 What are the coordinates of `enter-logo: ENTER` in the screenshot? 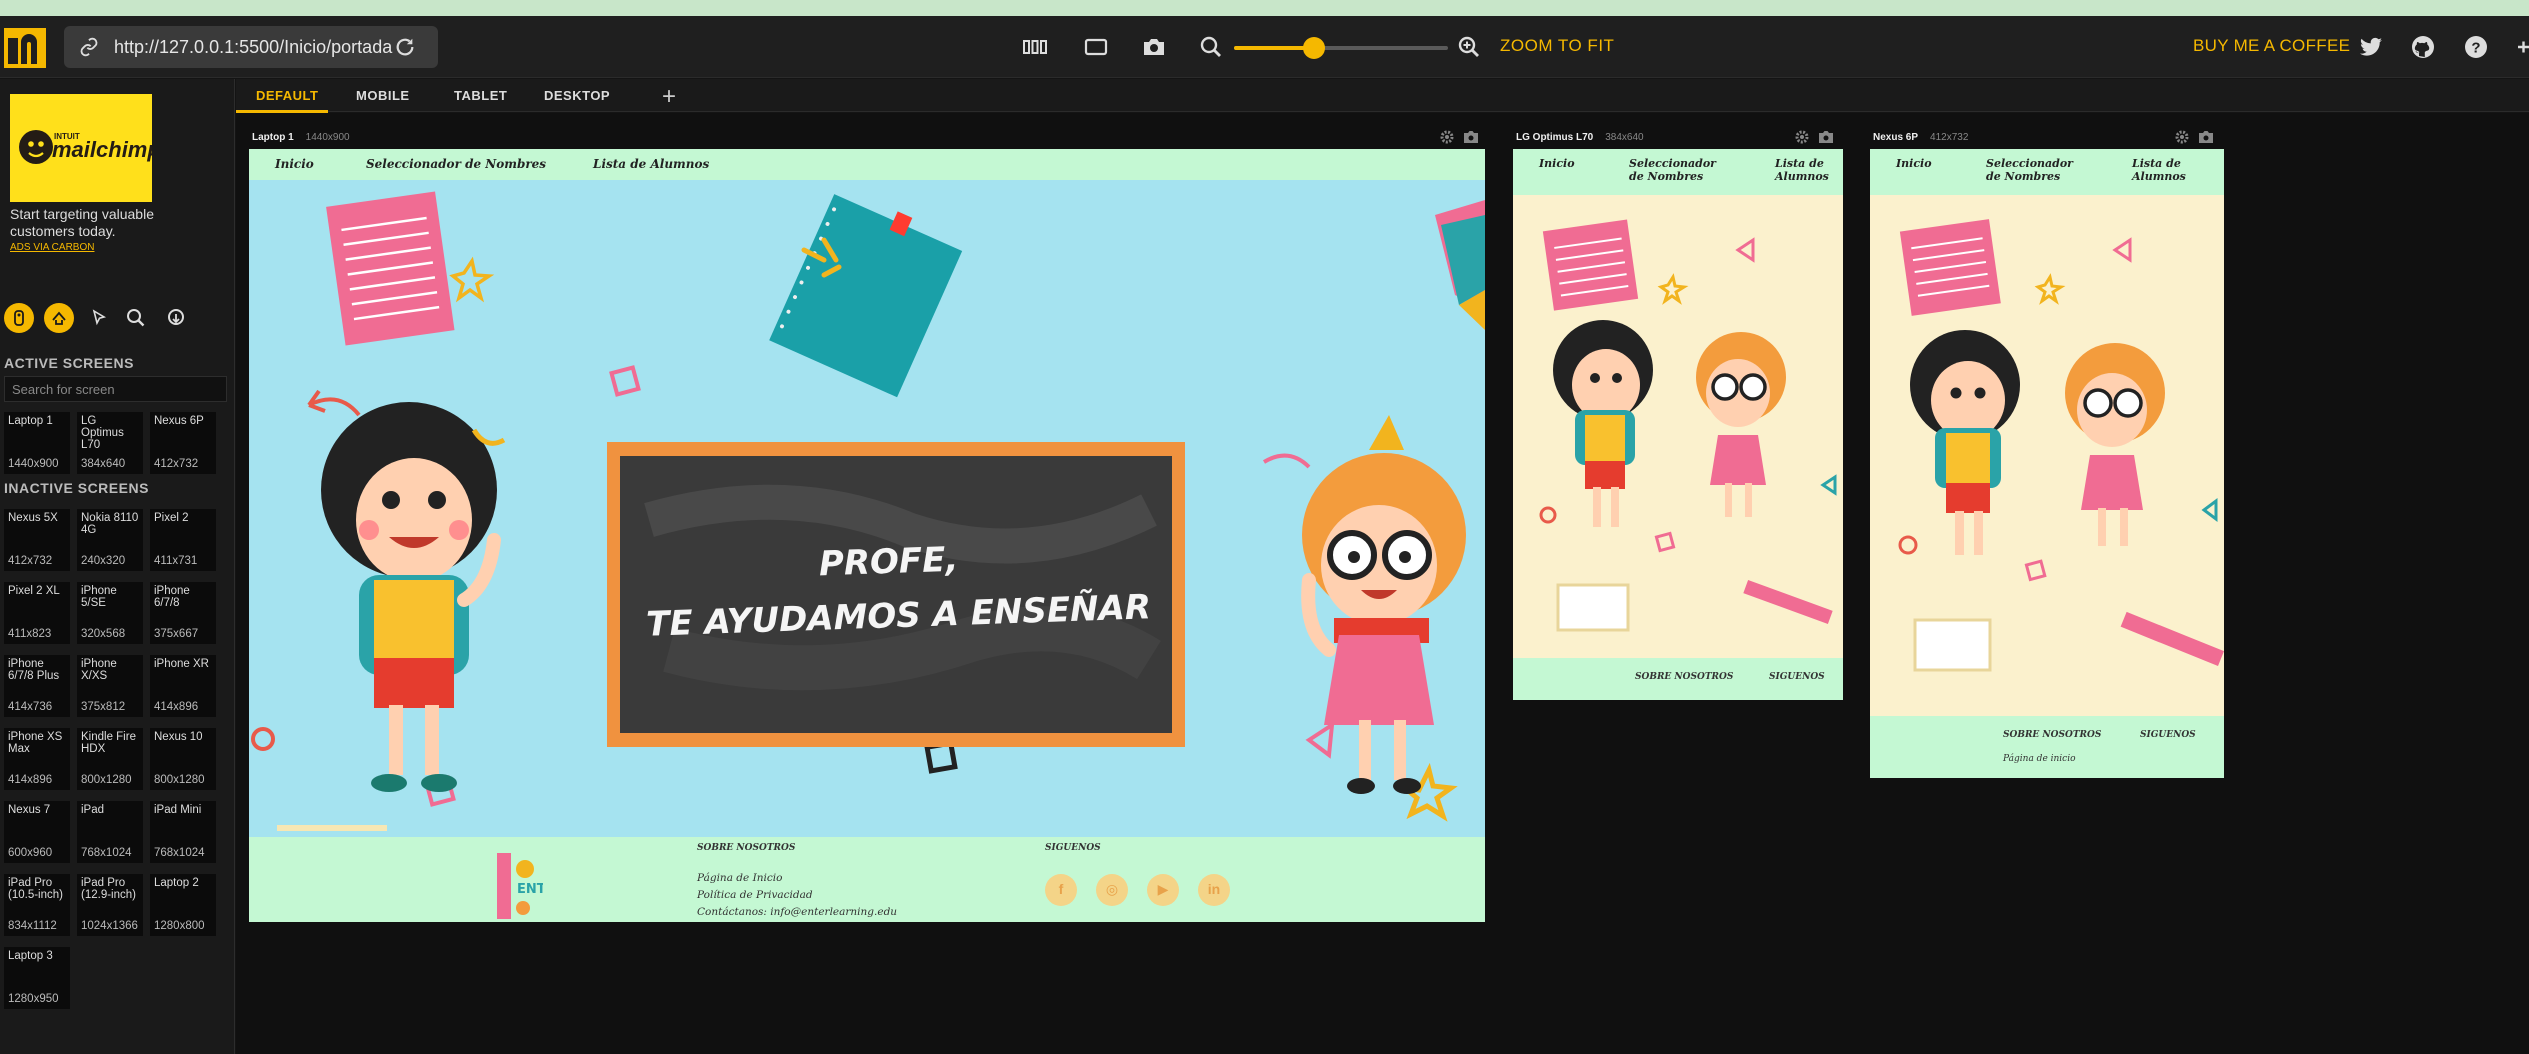 It's located at (520, 886).